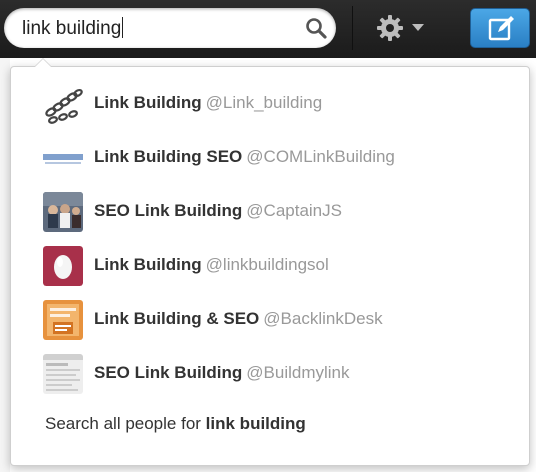  Describe the element at coordinates (316, 28) in the screenshot. I see `search-icon` at that location.